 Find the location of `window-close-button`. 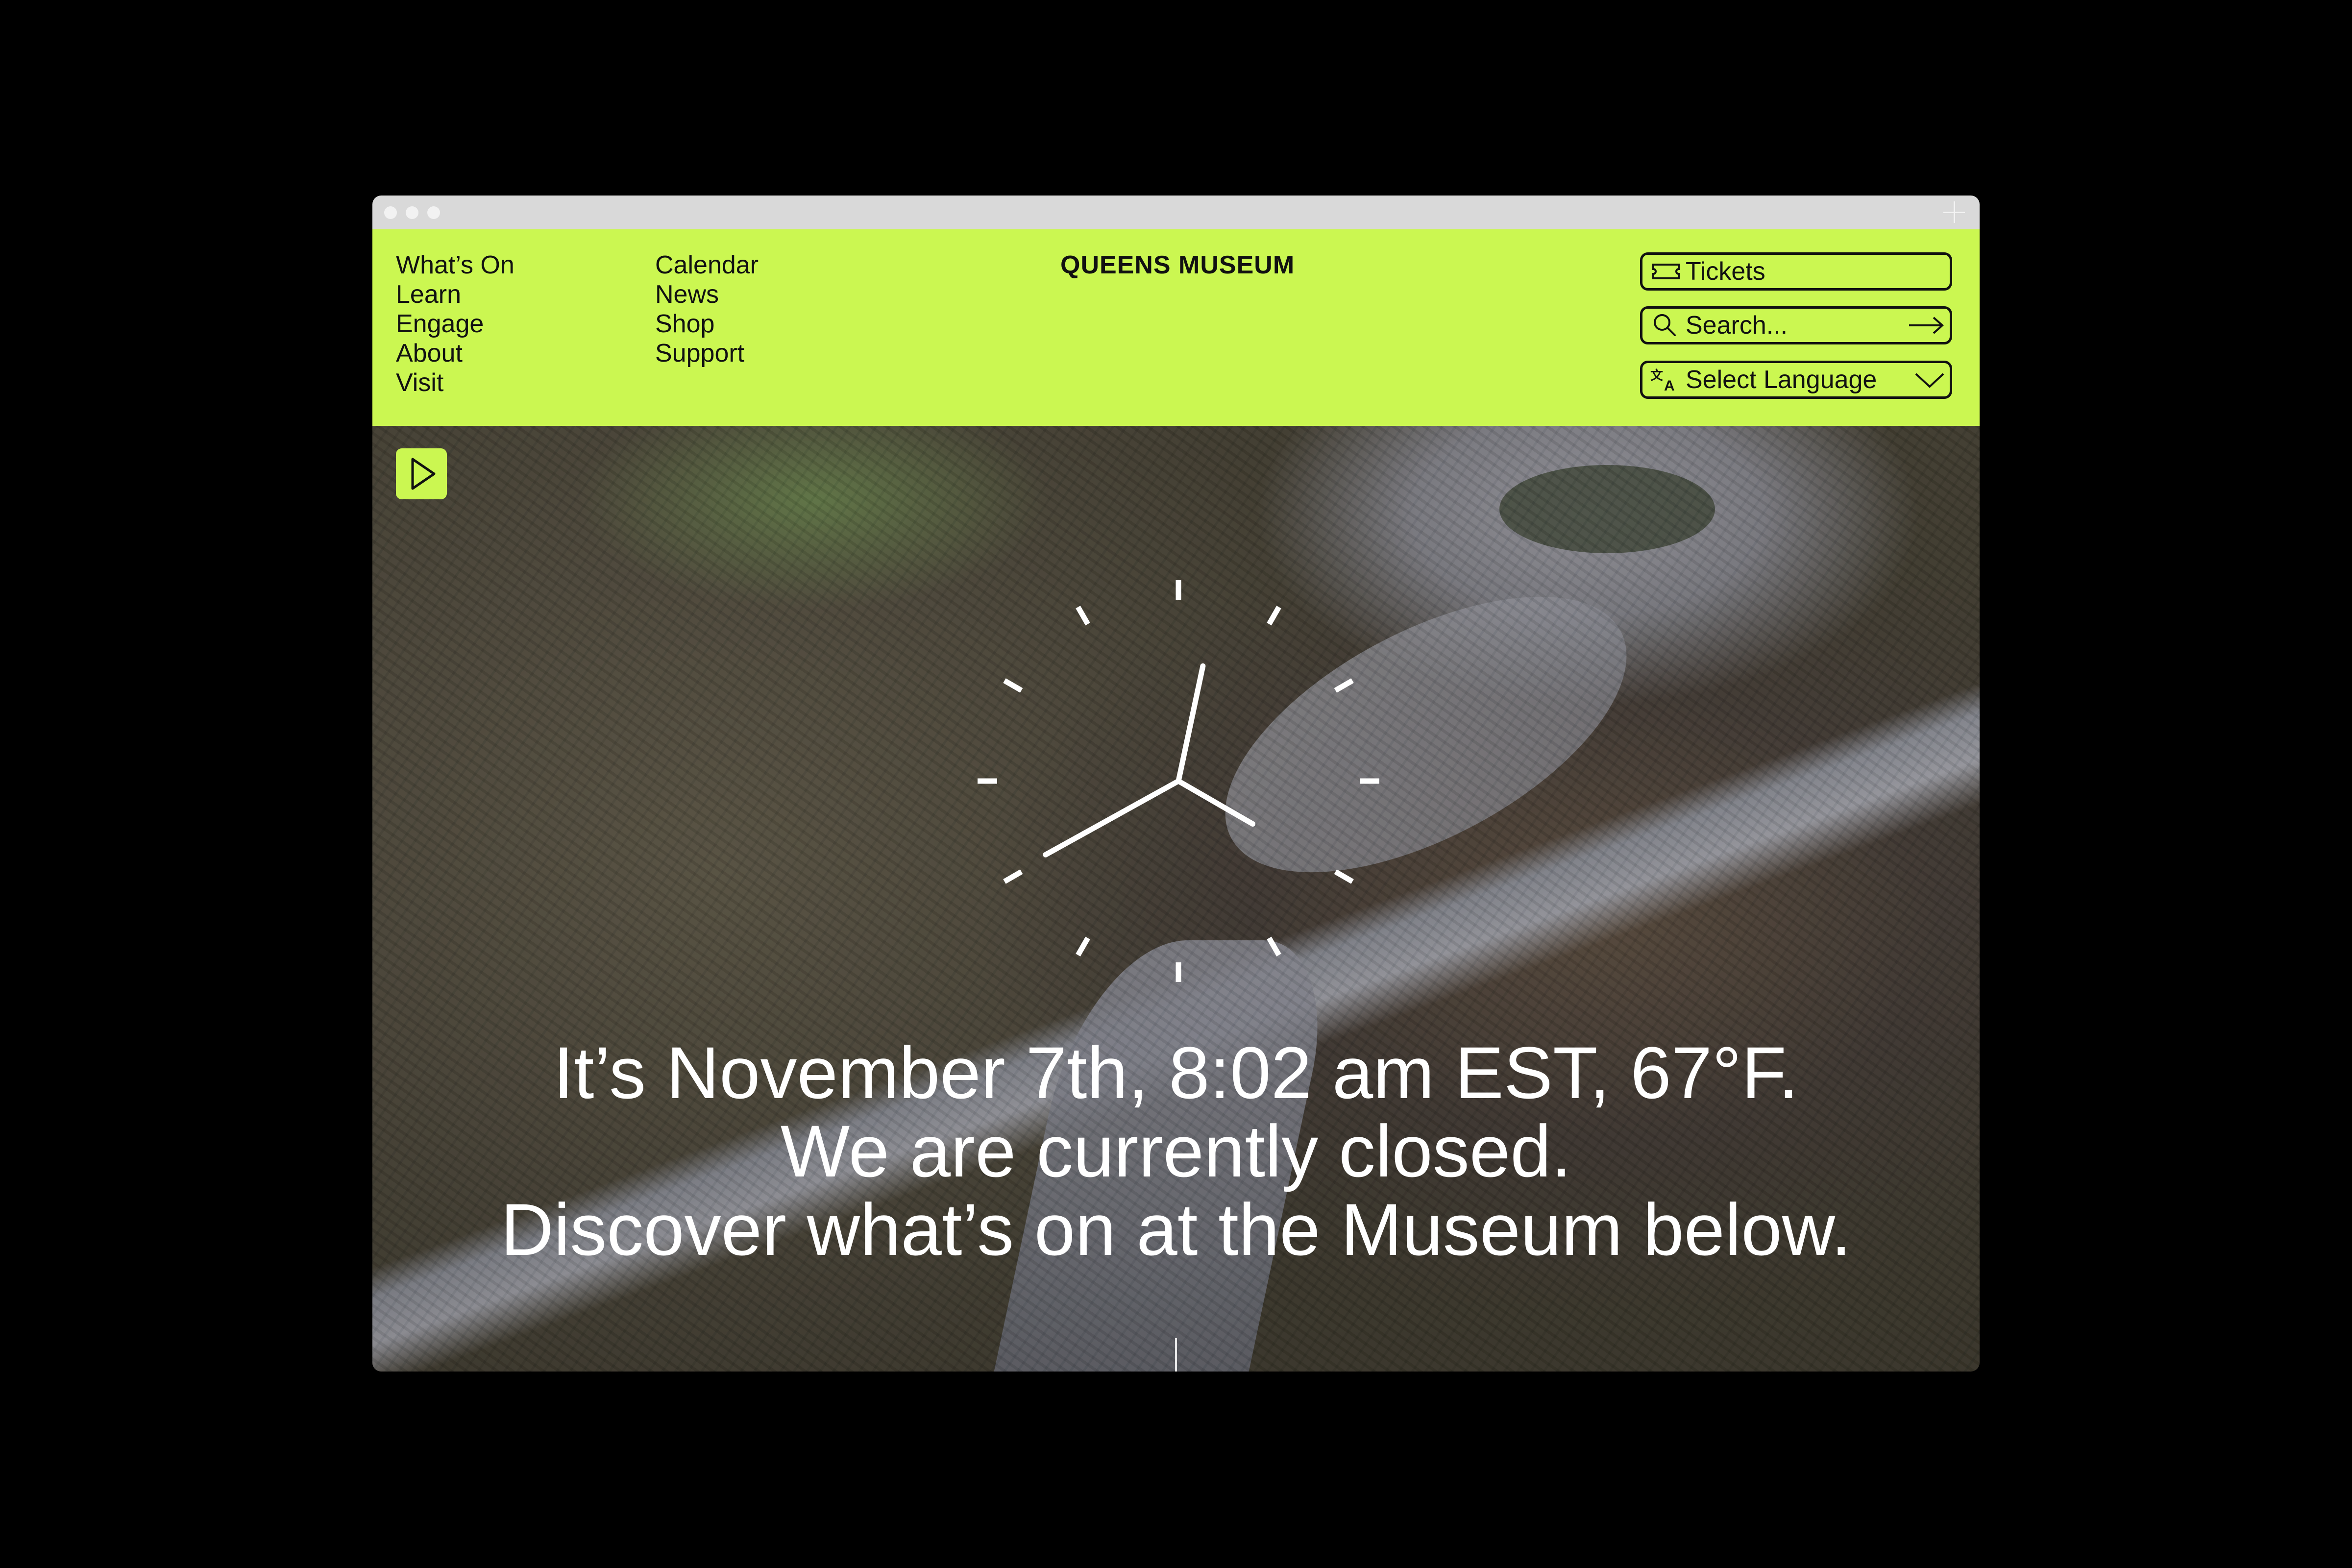

window-close-button is located at coordinates (390, 212).